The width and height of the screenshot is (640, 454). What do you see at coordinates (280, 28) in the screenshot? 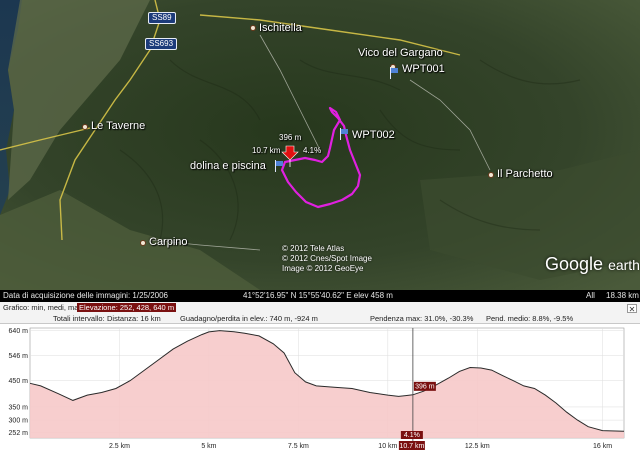
I see `place-label-ischitella: Ischitella` at bounding box center [280, 28].